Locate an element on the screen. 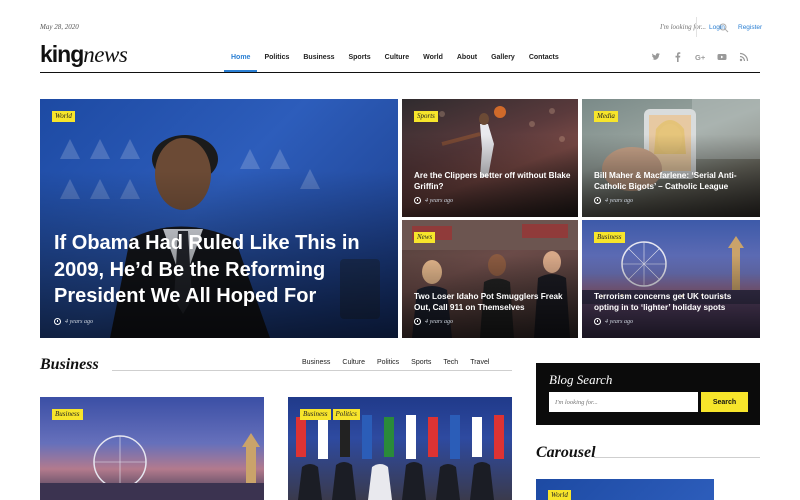 This screenshot has height=500, width=800. header-search-input is located at coordinates (662, 27).